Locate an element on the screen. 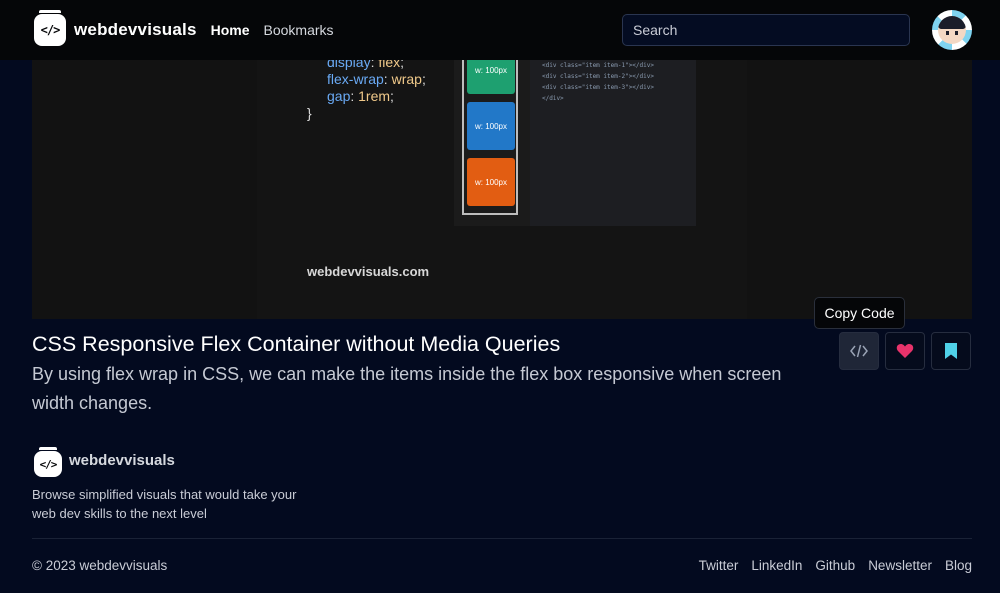 The image size is (1000, 593). heart-icon is located at coordinates (905, 351).